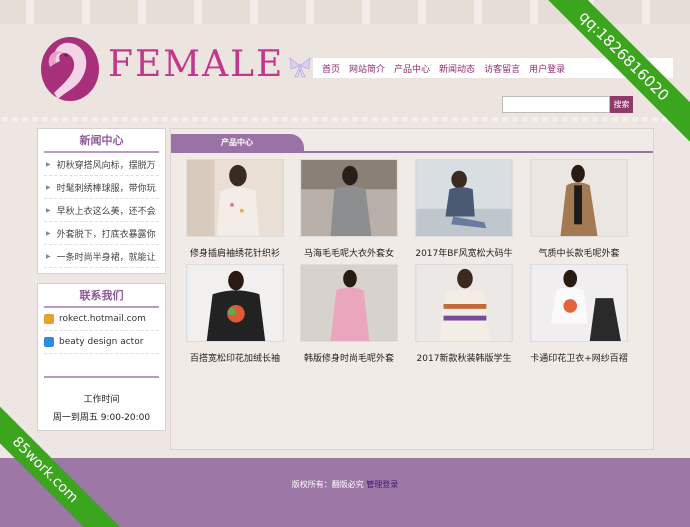  I want to click on product-caption: 韩版修身时尚毛呢外套, so click(348, 359).